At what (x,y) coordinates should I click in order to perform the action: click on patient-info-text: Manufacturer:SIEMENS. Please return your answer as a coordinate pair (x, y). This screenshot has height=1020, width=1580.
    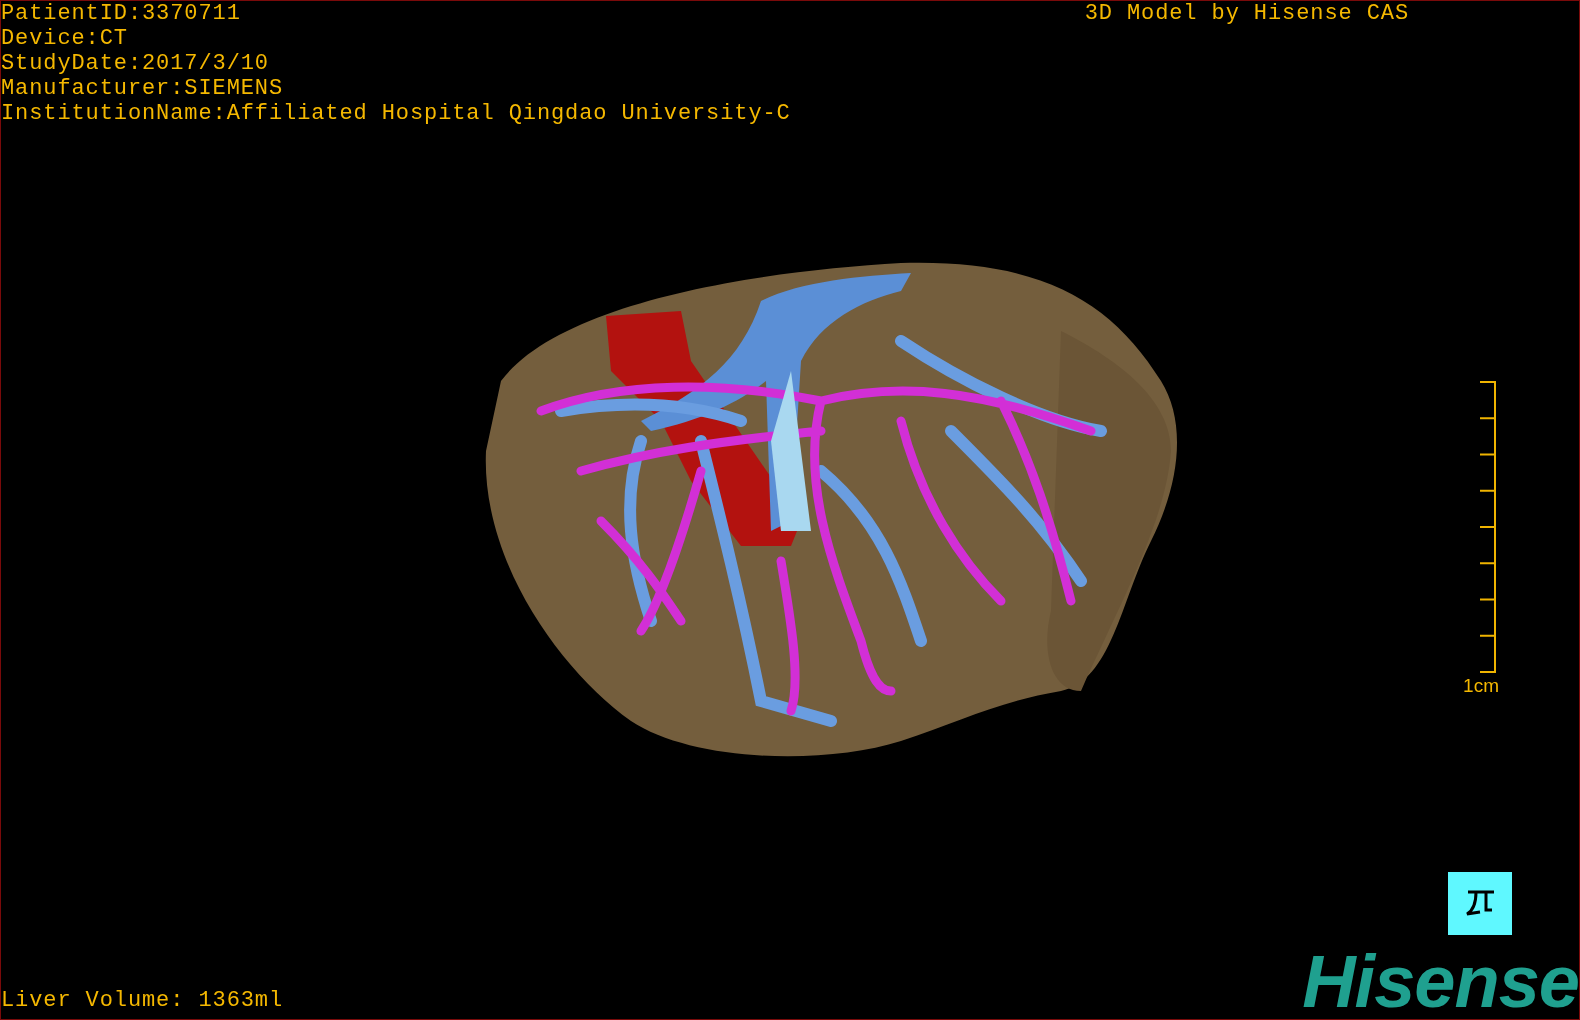
    Looking at the image, I should click on (143, 88).